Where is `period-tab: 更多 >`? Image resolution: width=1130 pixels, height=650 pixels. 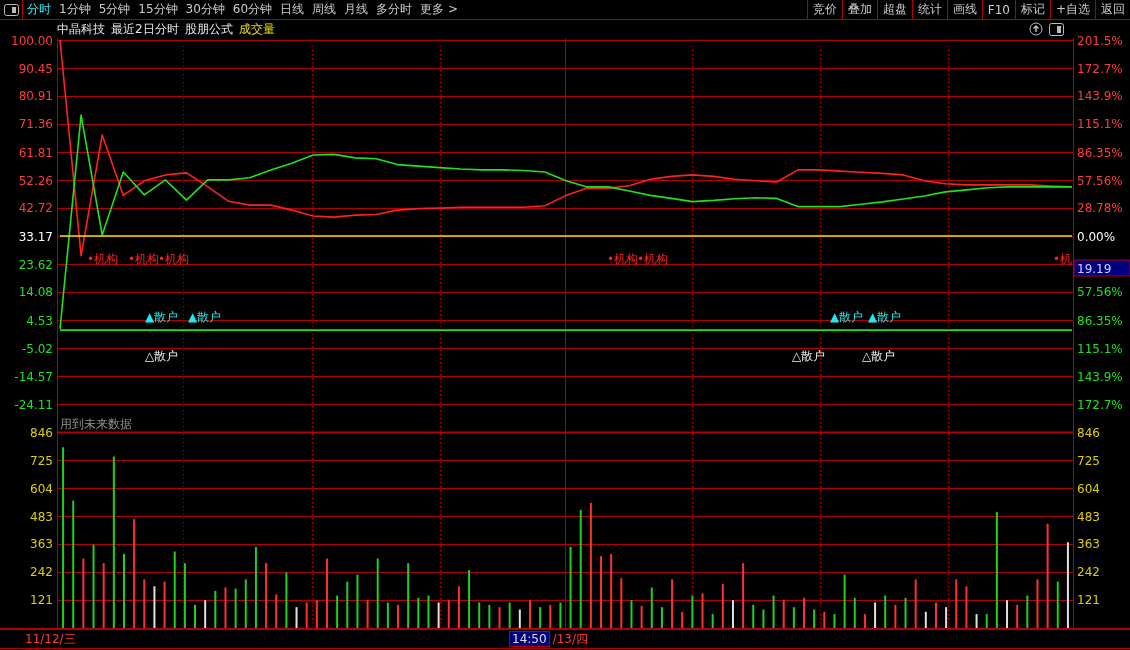
period-tab: 更多 > is located at coordinates (439, 9).